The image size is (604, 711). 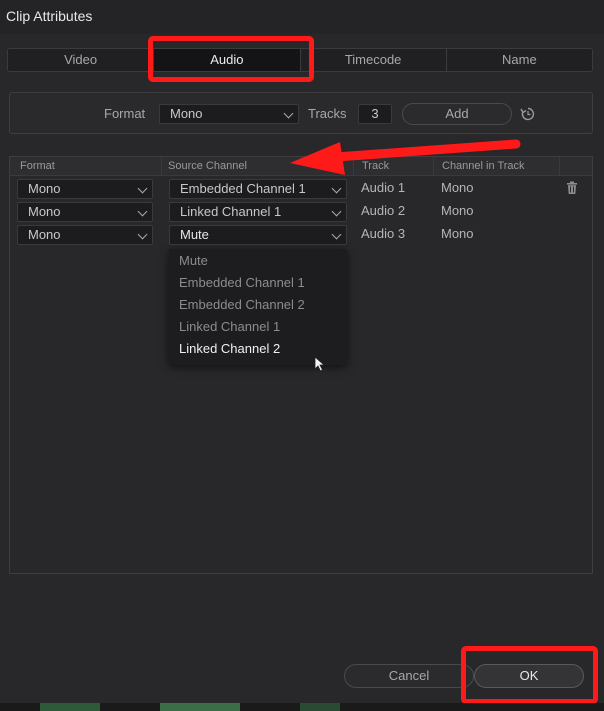 What do you see at coordinates (320, 364) in the screenshot?
I see `mouse-cursor-icon` at bounding box center [320, 364].